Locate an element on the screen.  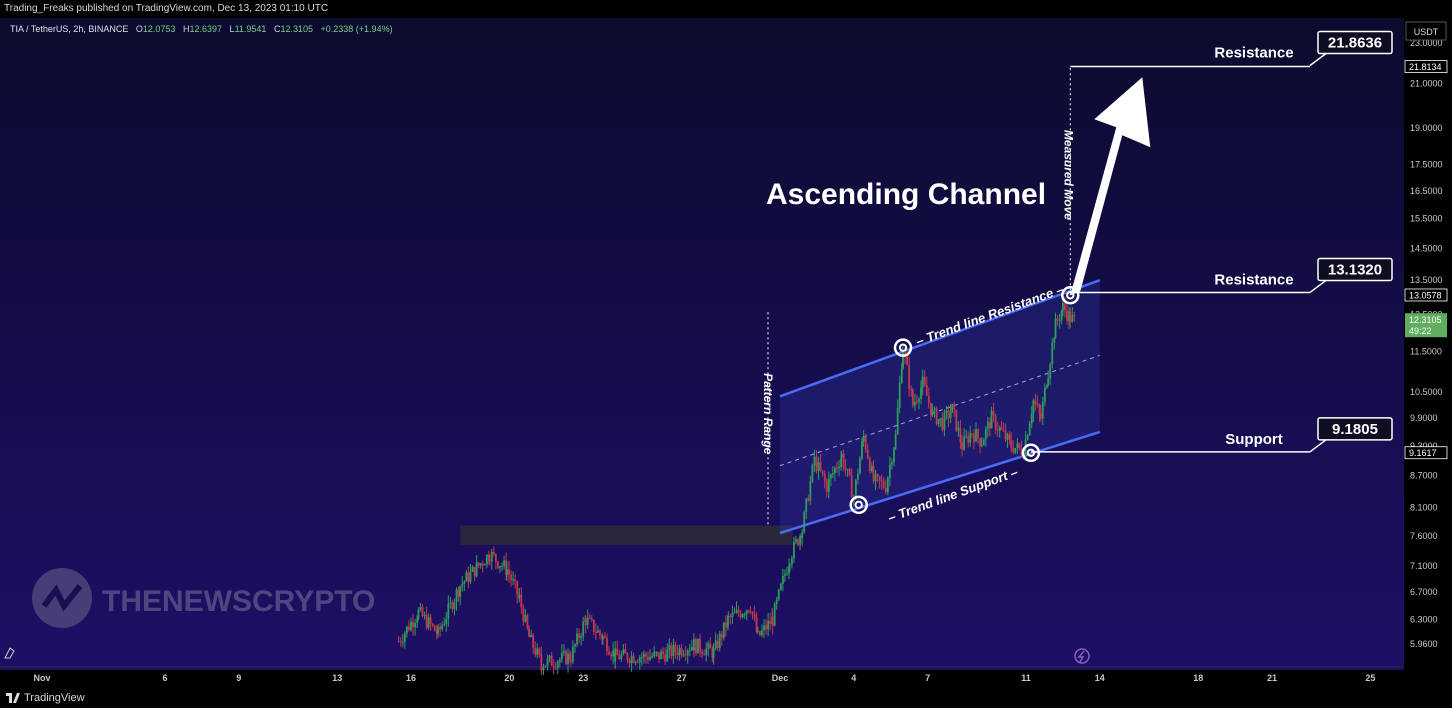
y-tick-label: 9.9000 is located at coordinates (1424, 418).